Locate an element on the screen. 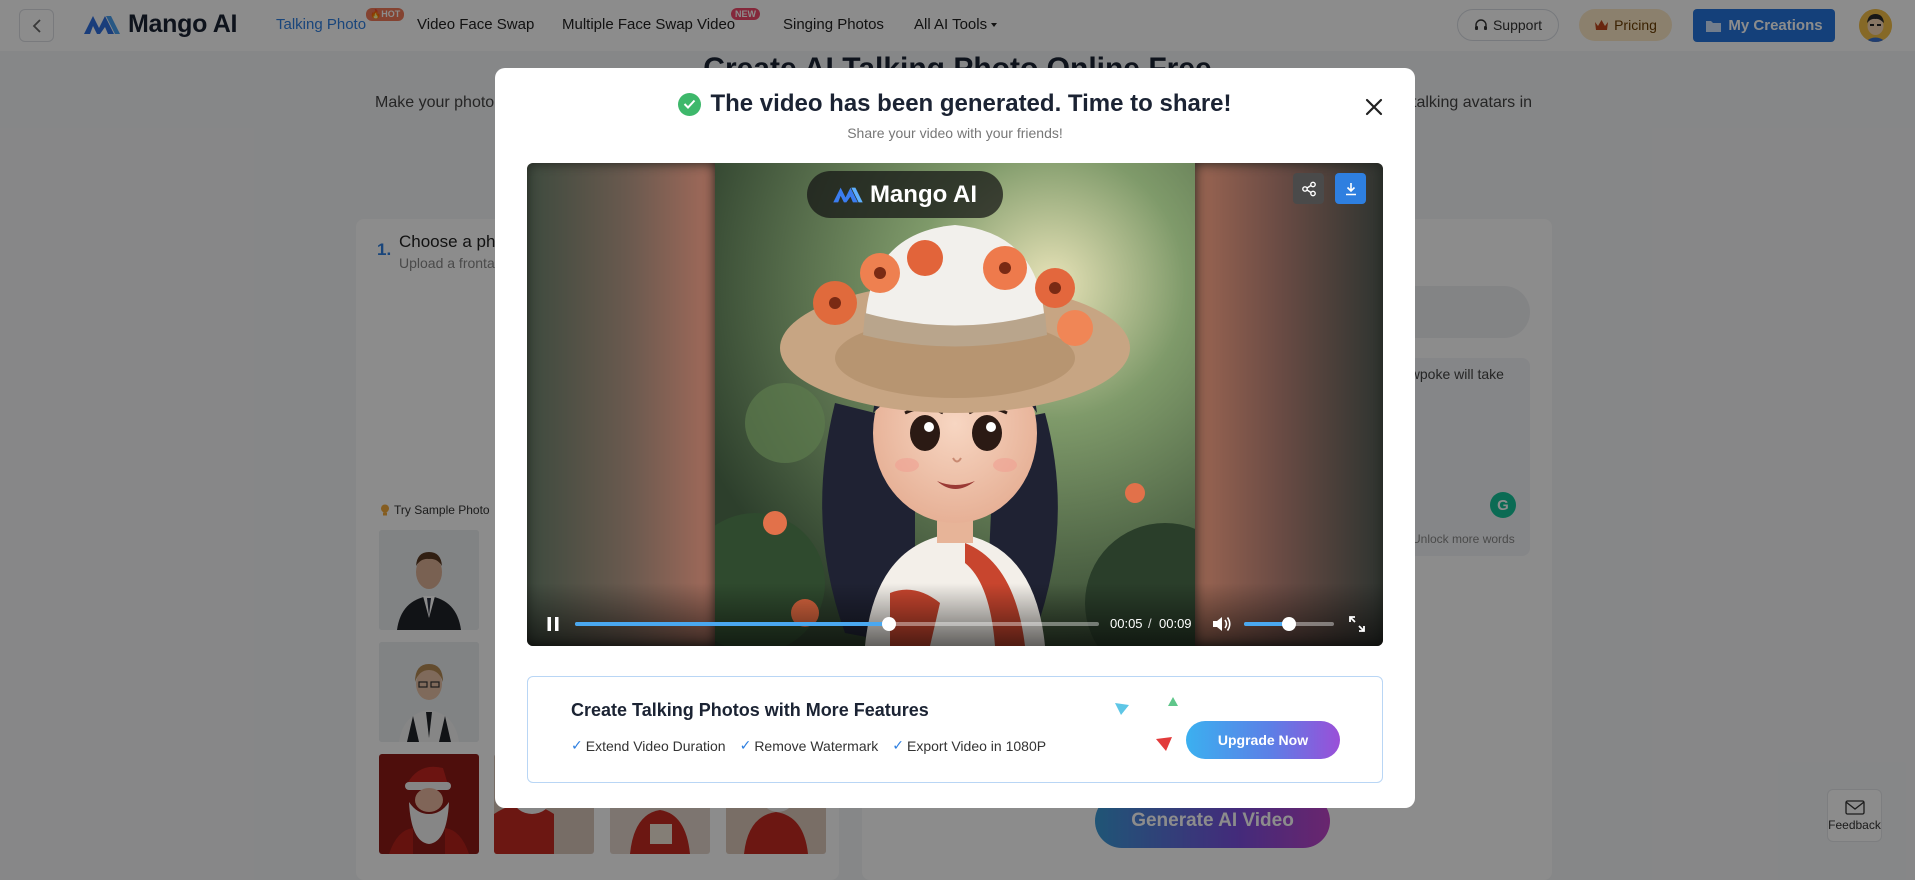 The image size is (1915, 880). feature-label: Extend Video Duration is located at coordinates (655, 745).